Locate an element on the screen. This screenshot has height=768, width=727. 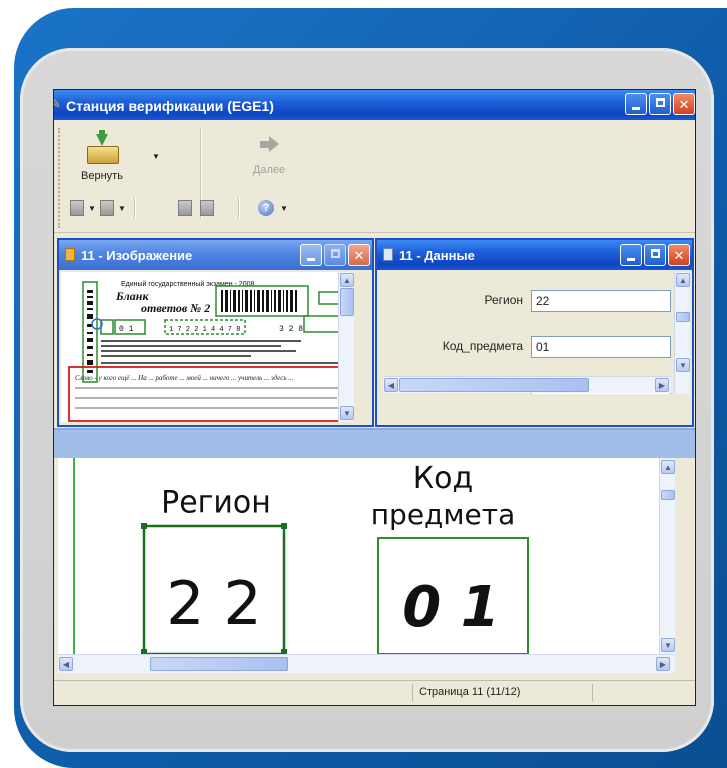
arrow-right-icon is located at coordinates (269, 144).